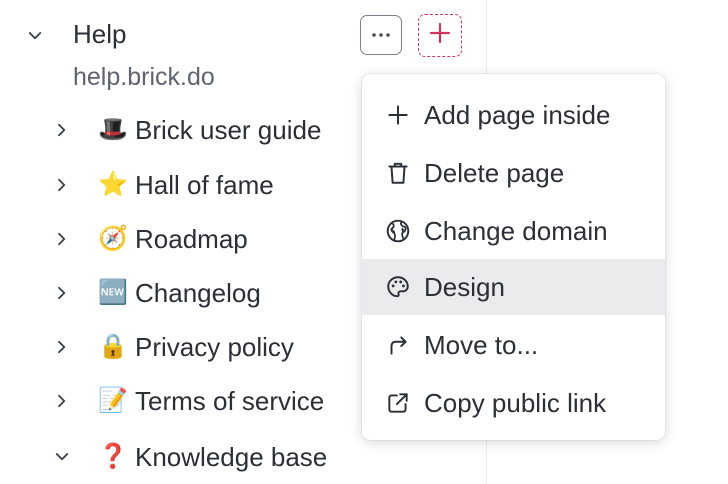 The image size is (728, 484). What do you see at coordinates (113, 184) in the screenshot?
I see `star-icon: ⭐` at bounding box center [113, 184].